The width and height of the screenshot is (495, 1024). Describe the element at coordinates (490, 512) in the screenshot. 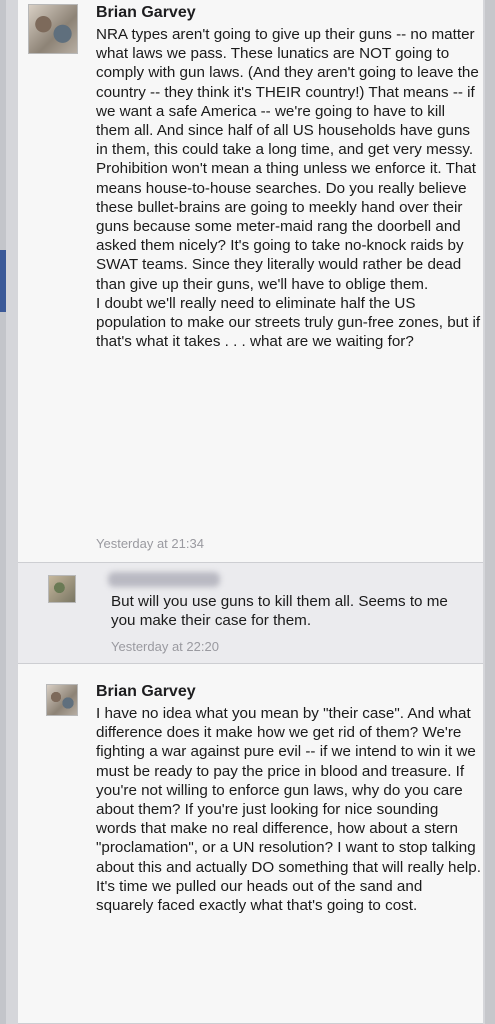

I see `right-edge` at that location.